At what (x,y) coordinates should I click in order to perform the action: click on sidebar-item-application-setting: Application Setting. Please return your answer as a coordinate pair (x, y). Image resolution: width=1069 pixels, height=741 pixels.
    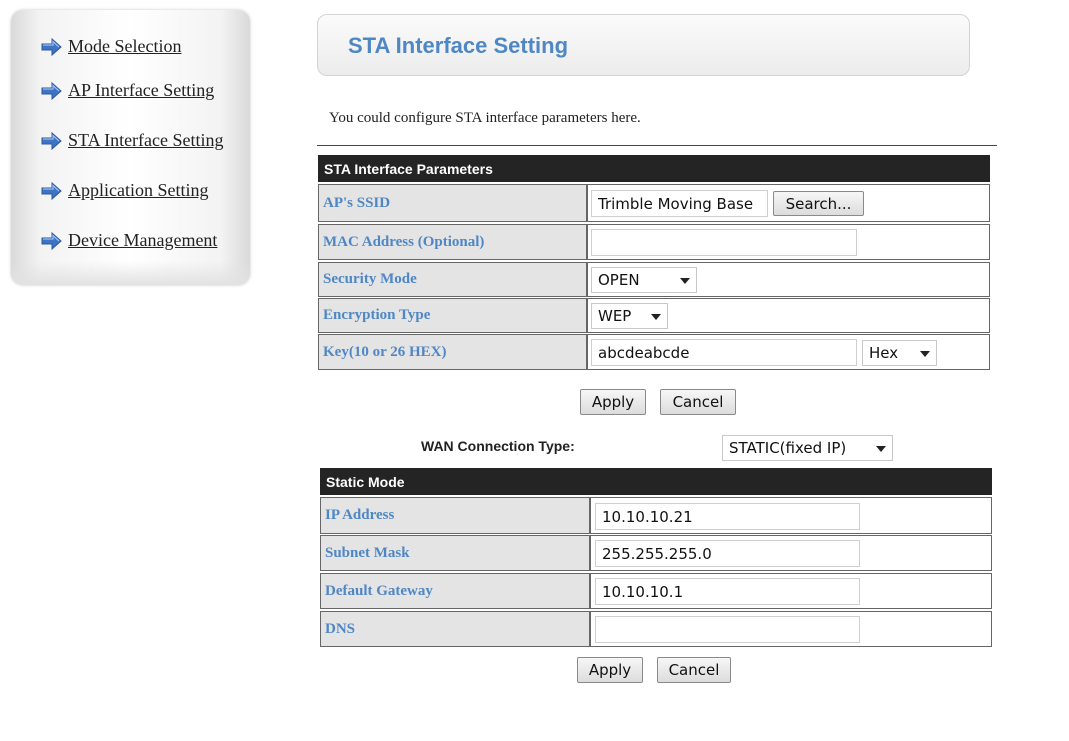
    Looking at the image, I should click on (124, 190).